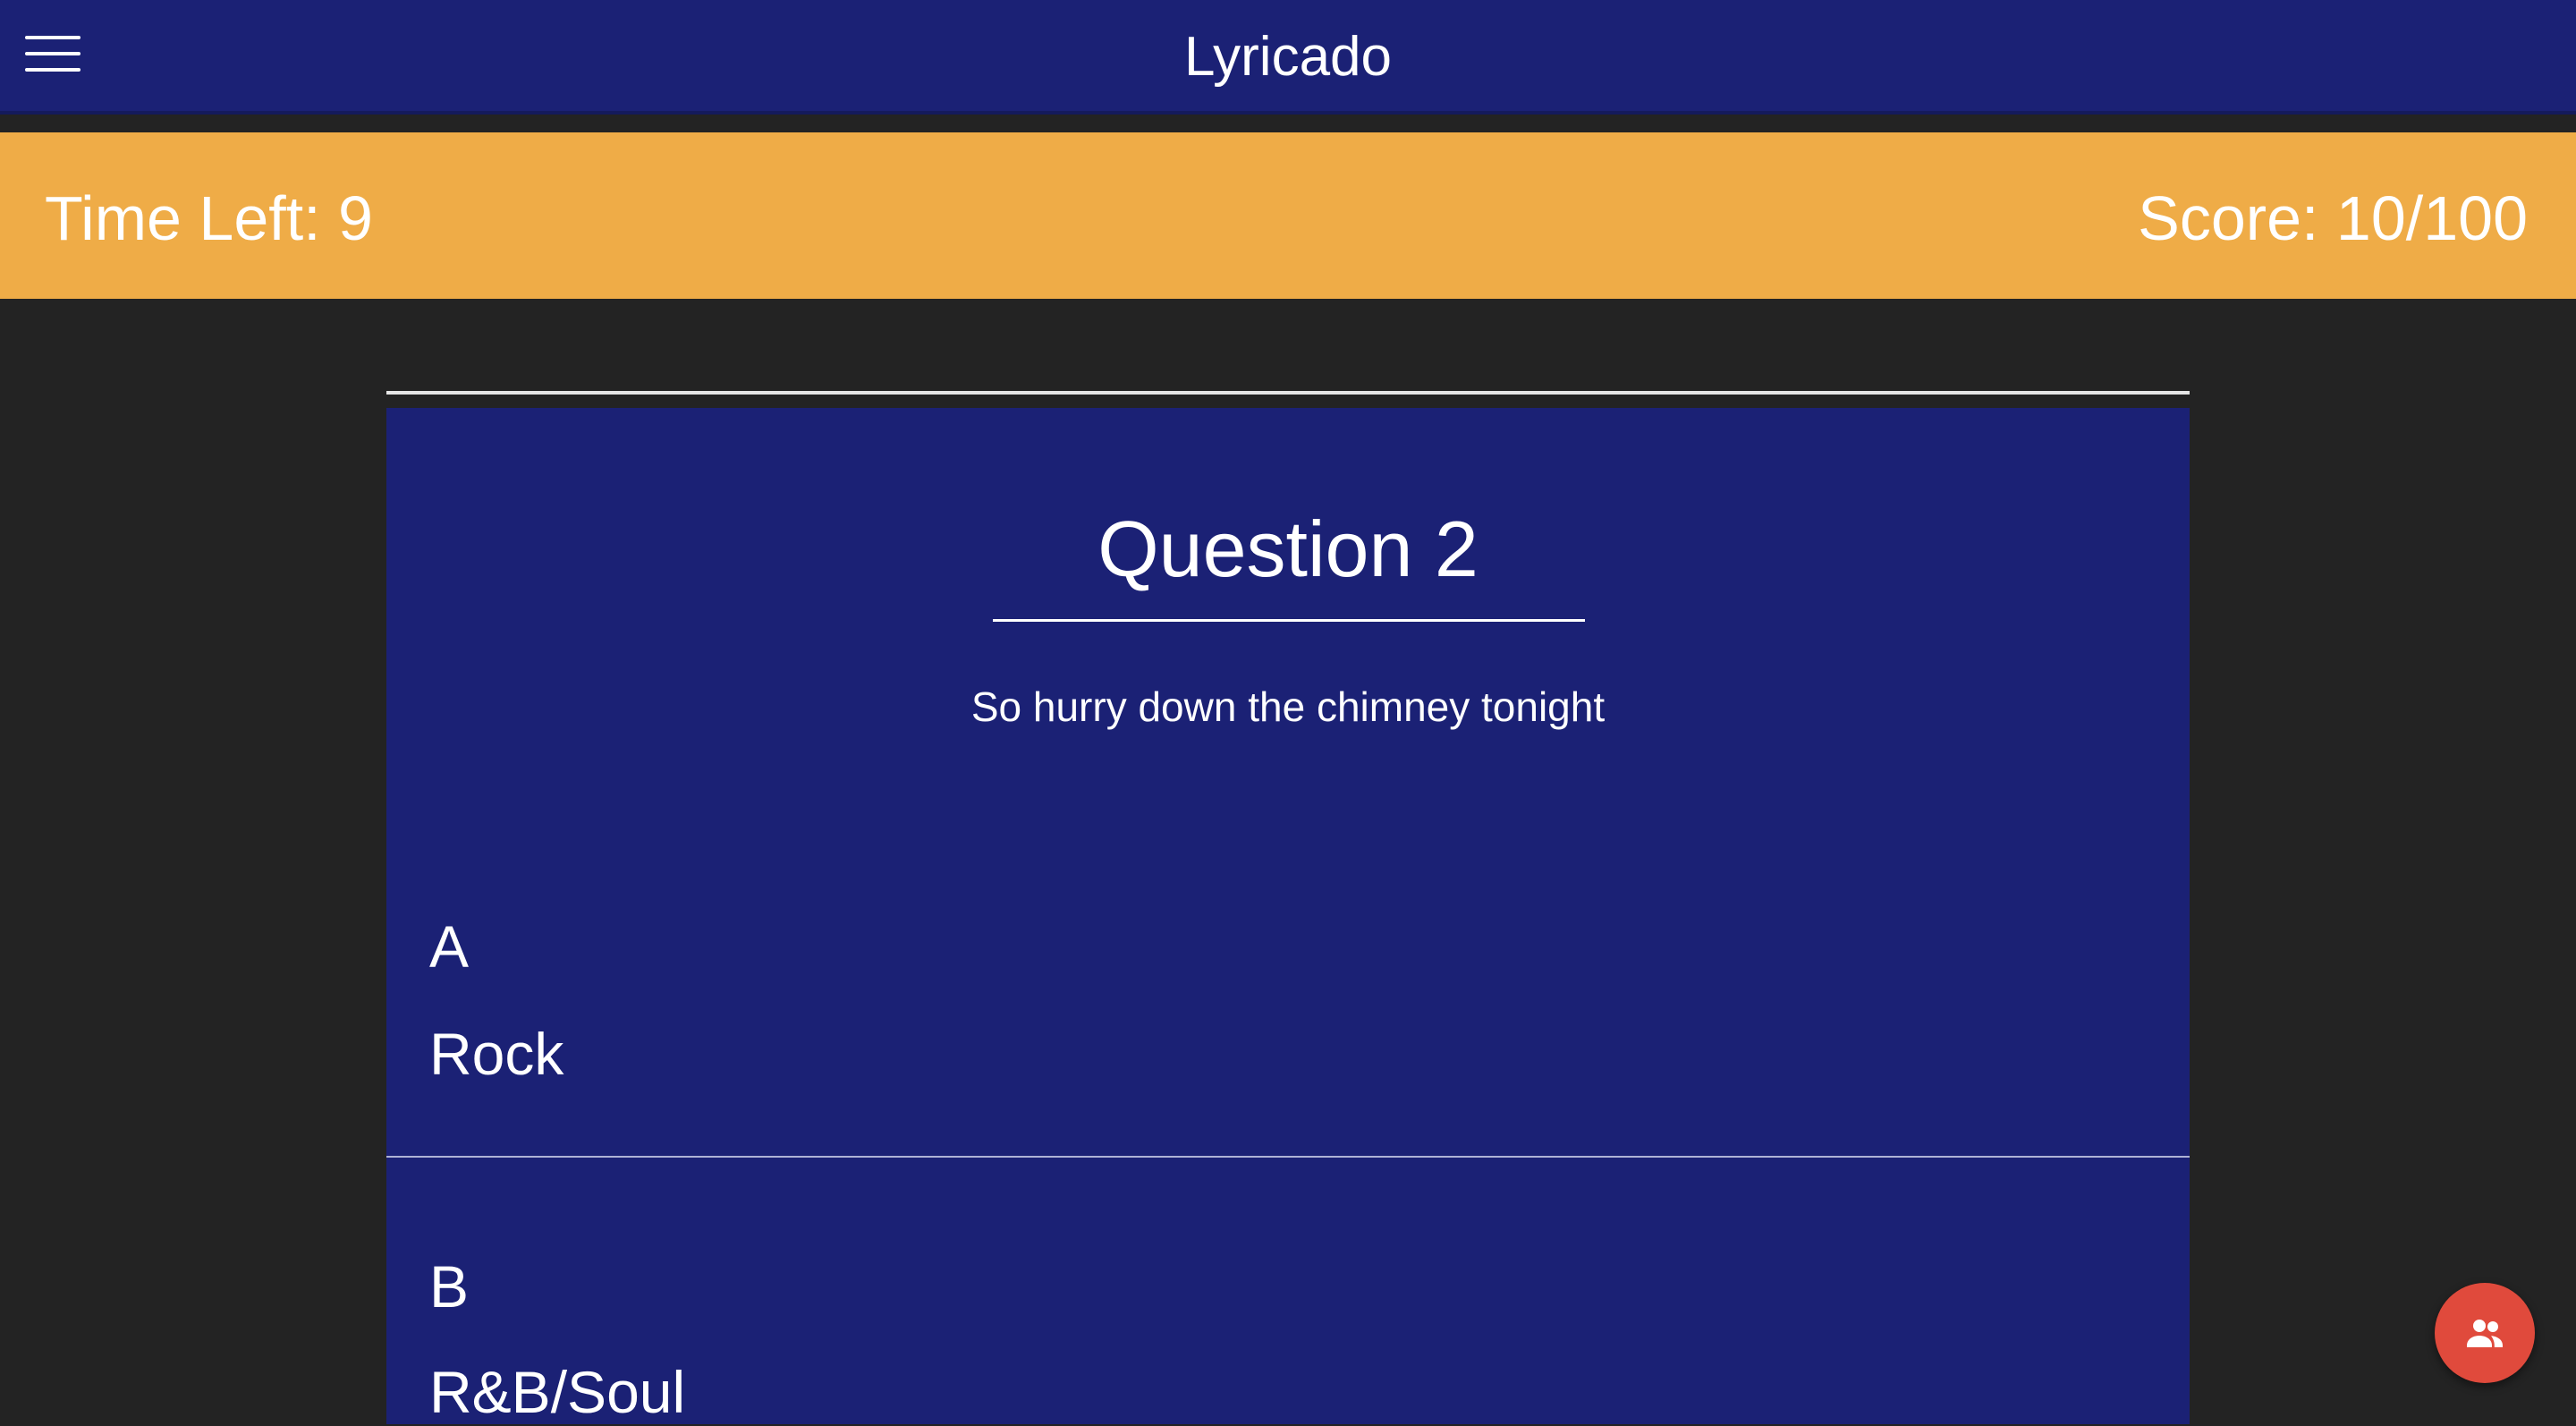 Image resolution: width=2576 pixels, height=1426 pixels. What do you see at coordinates (1288, 707) in the screenshot?
I see `question-lyric: So hurry down the chimney tonight` at bounding box center [1288, 707].